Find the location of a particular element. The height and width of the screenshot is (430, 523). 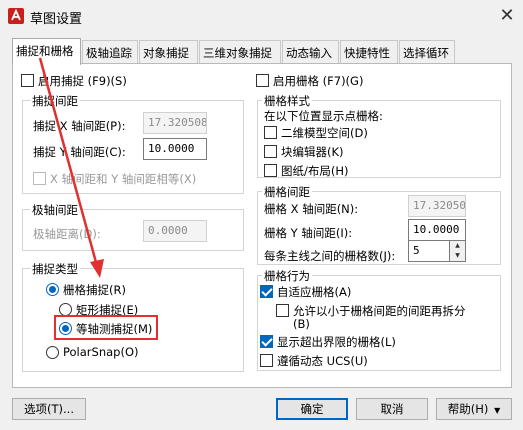

grid-y-input: 10.0000 is located at coordinates (437, 230).